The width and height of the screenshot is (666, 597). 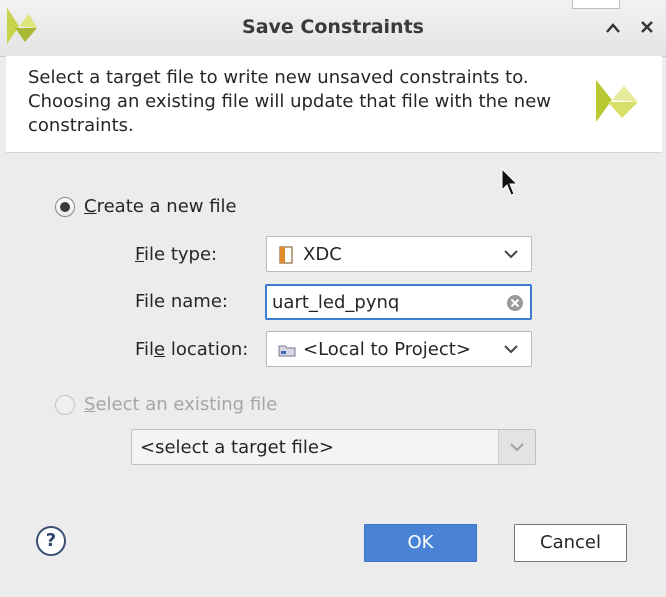 I want to click on file-name-value: uart_led_pynq, so click(x=336, y=302).